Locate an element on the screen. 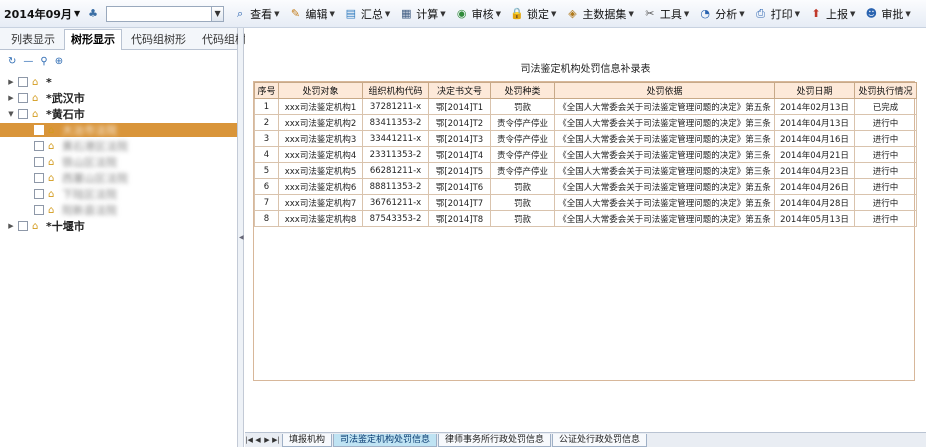  toolbar-button-7: ✂ 工具 ▼ is located at coordinates (666, 14).